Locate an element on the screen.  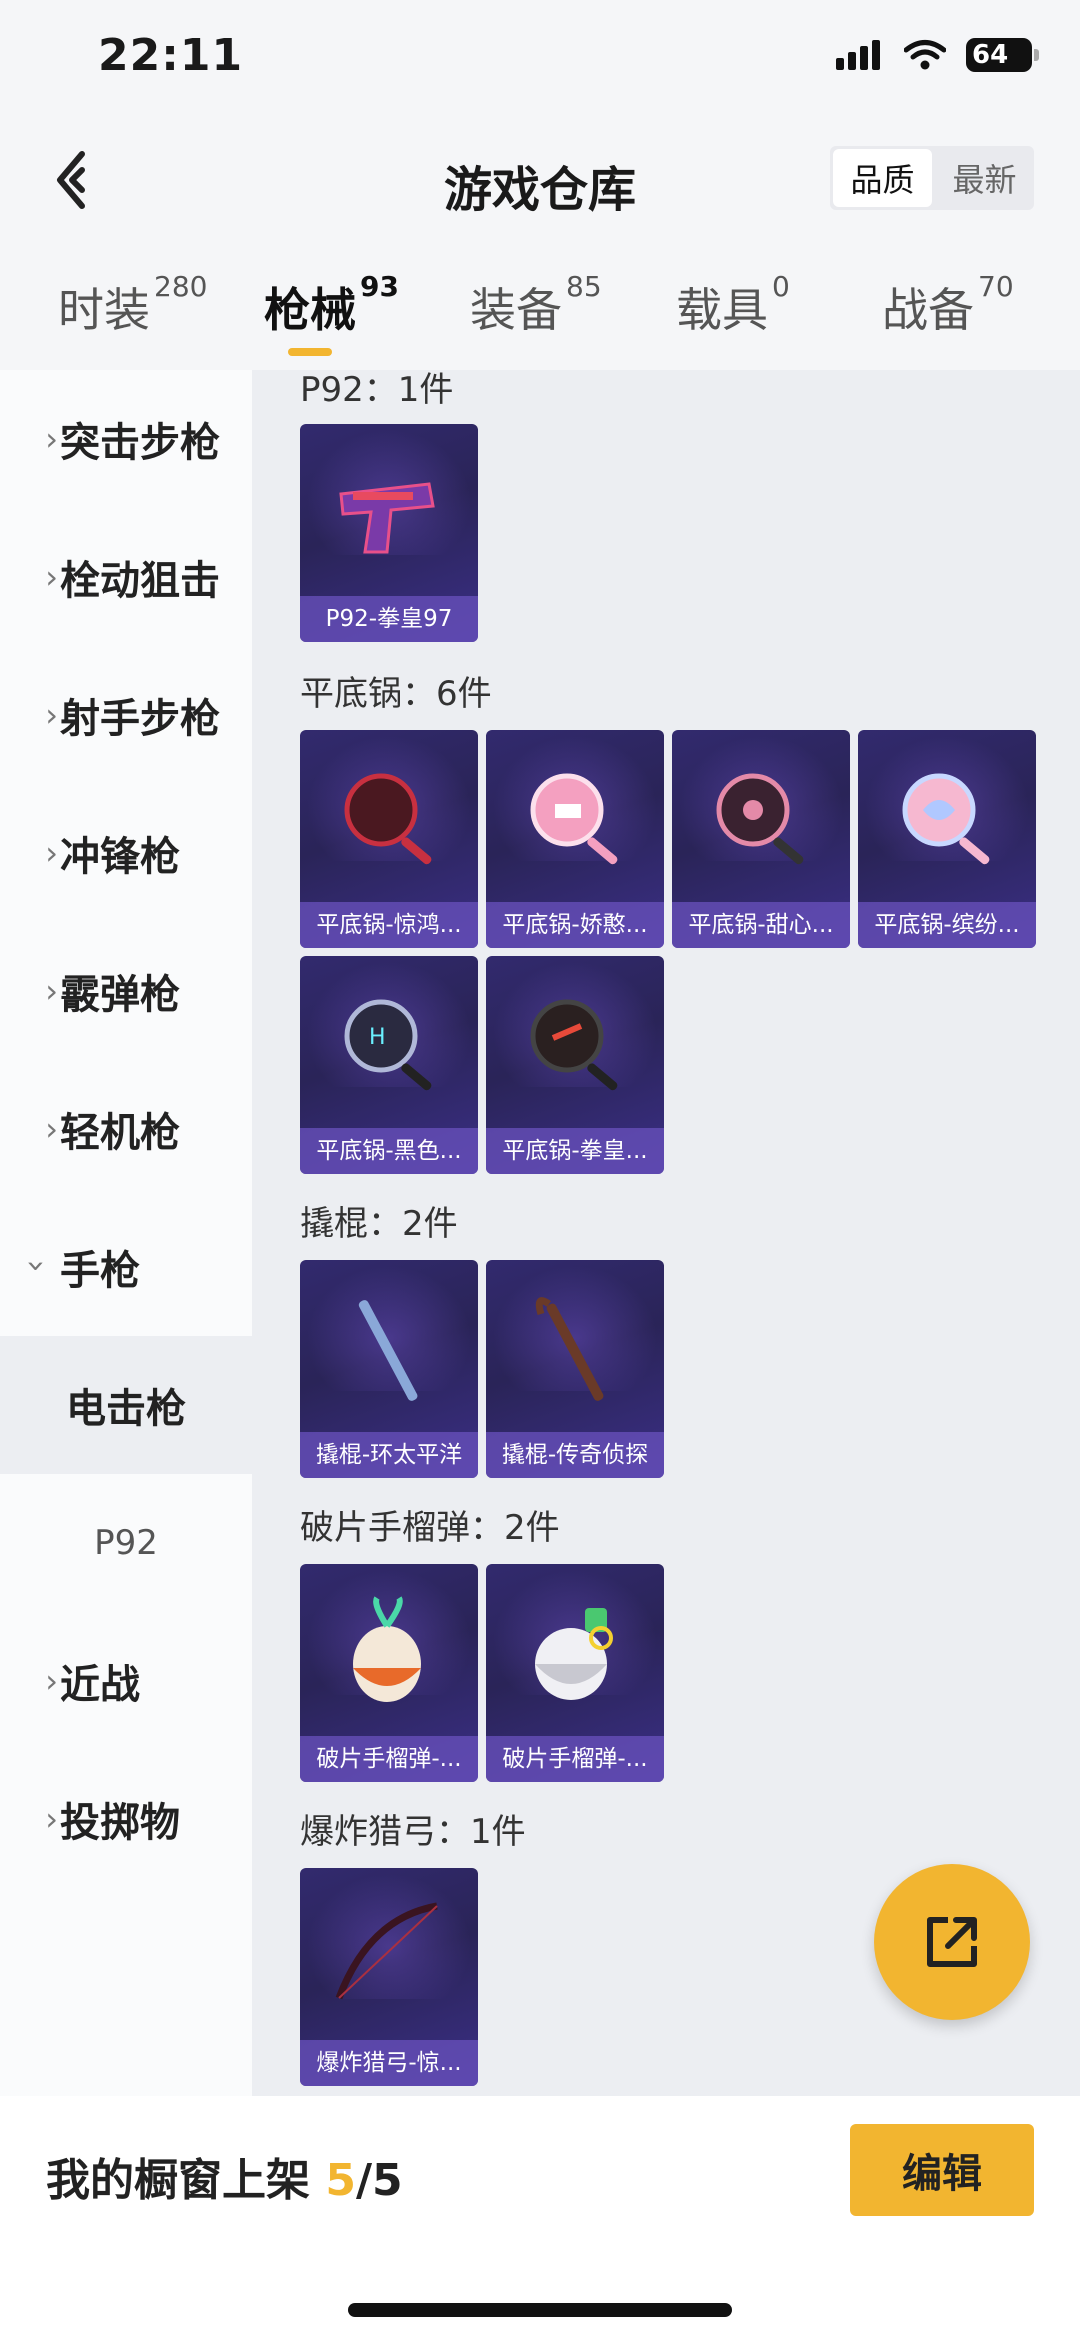
group-title-frying-pan: 平底锅：6件 is located at coordinates (396, 694).